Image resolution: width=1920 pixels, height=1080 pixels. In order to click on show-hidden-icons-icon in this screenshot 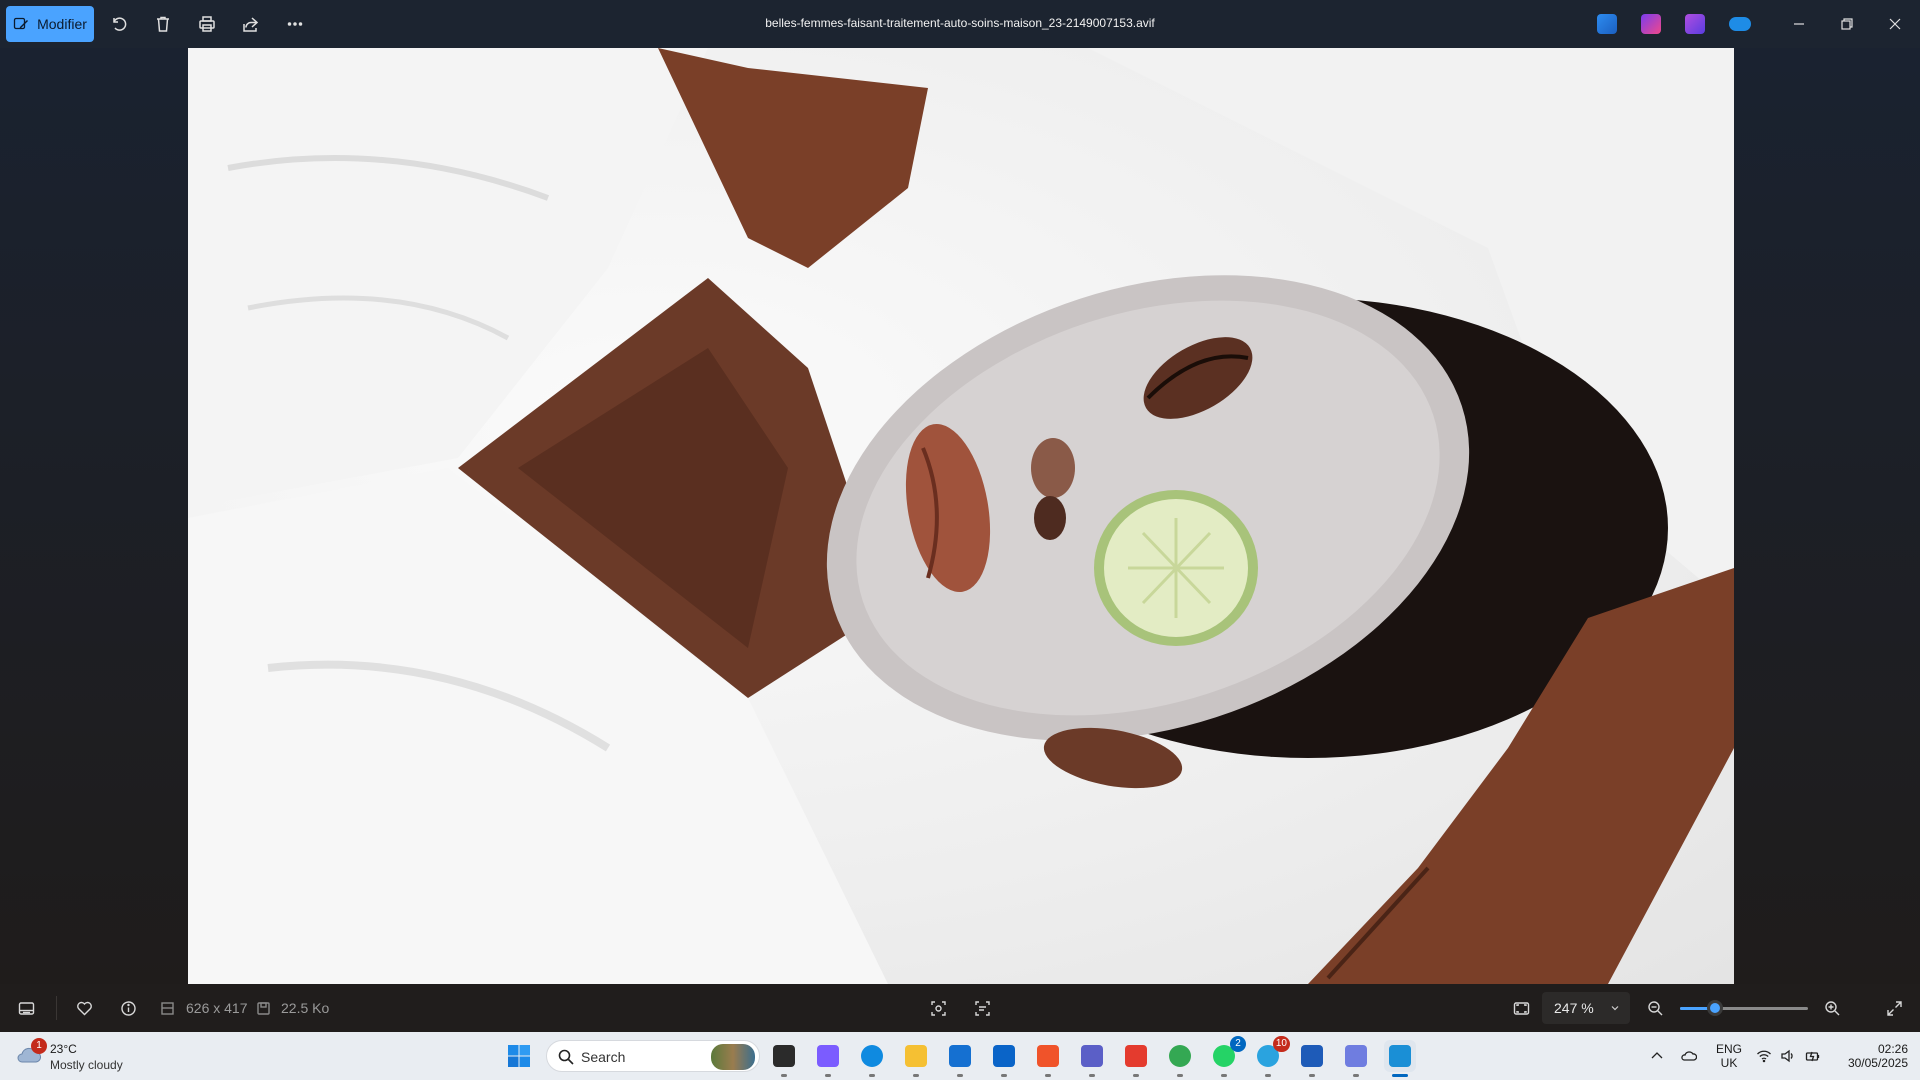, I will do `click(1657, 1056)`.